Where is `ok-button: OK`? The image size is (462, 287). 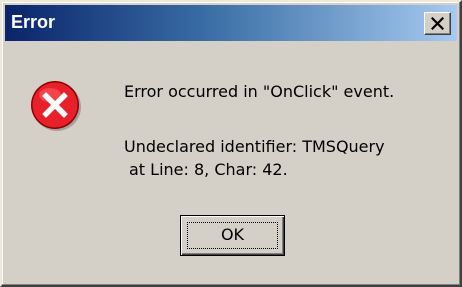
ok-button: OK is located at coordinates (232, 235).